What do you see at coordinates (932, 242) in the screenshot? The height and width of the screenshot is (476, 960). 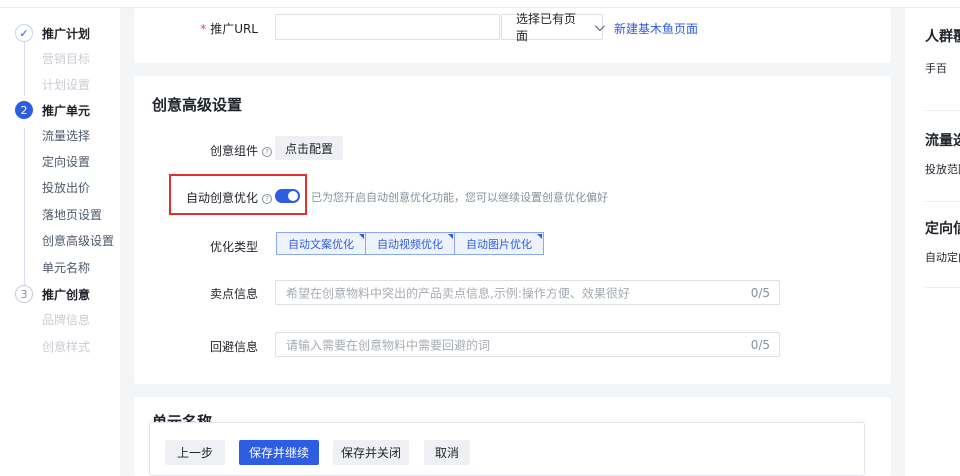 I see `summary-panel: 人群覆 手百 流量选 投放范围 定向信 自动定向` at bounding box center [932, 242].